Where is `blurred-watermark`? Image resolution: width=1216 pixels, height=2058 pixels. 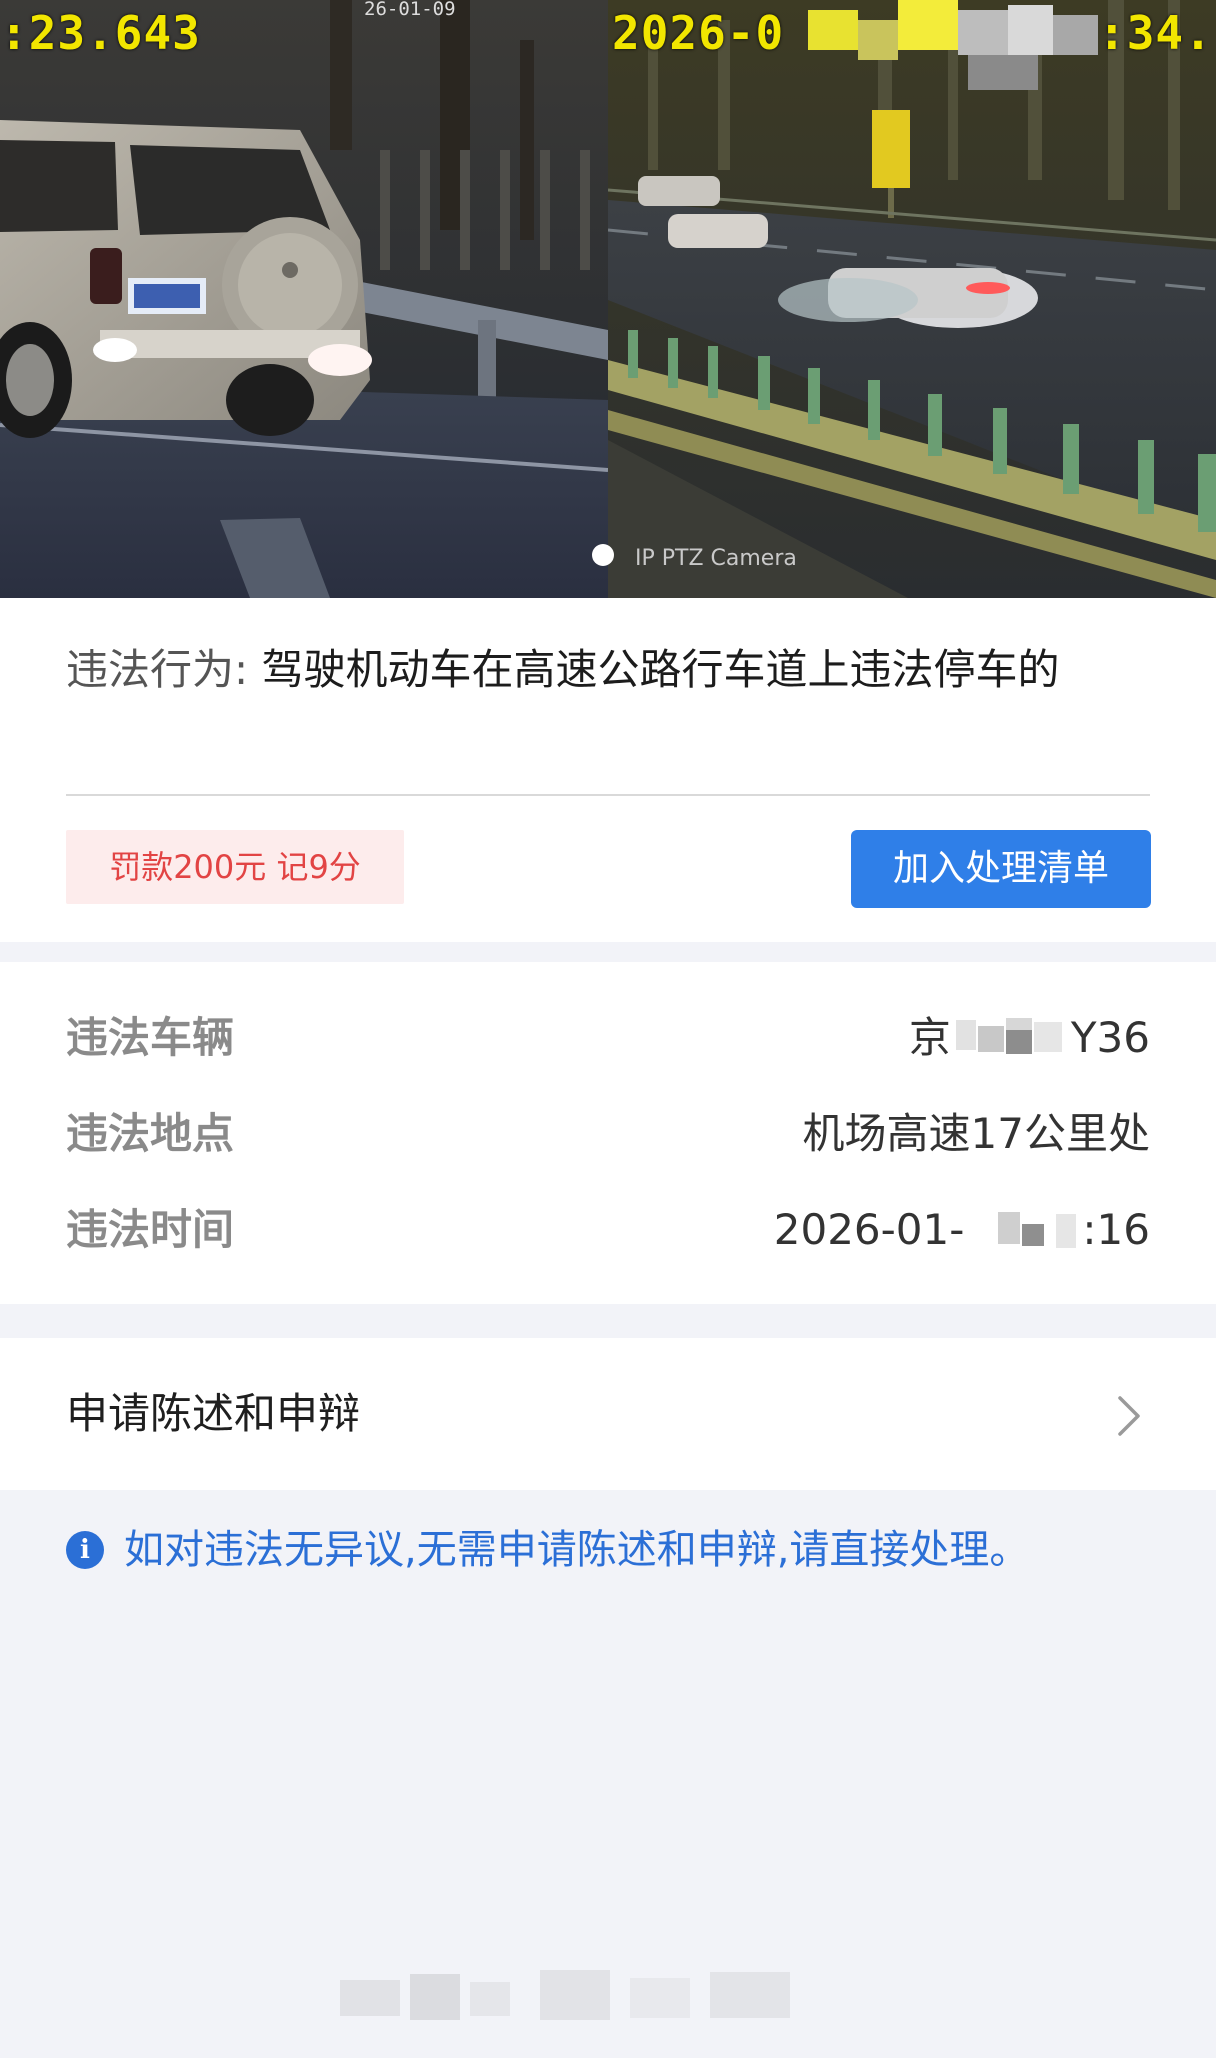
blurred-watermark is located at coordinates (565, 1995).